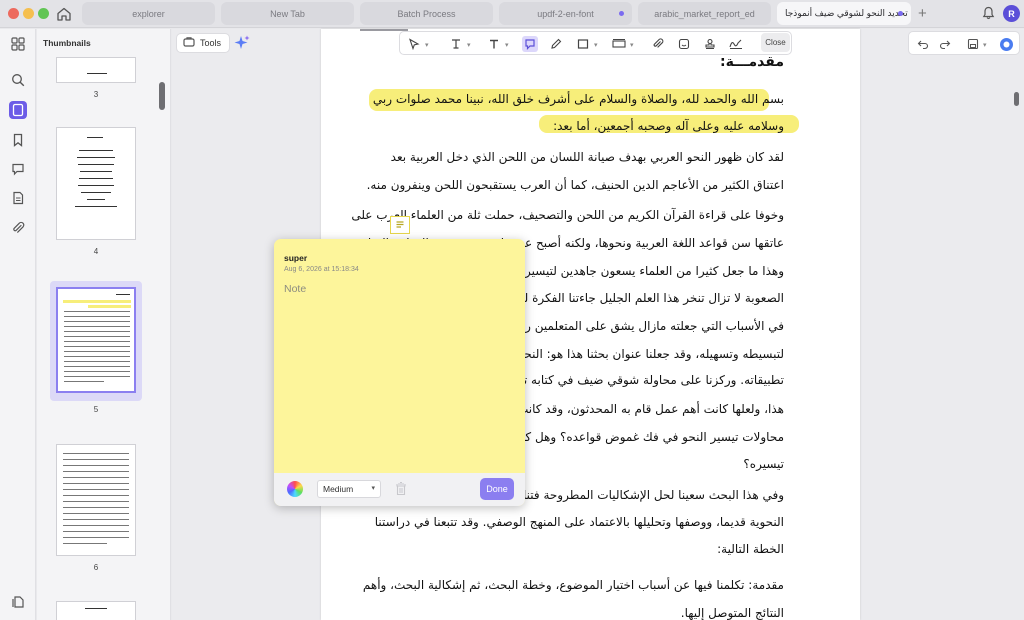 This screenshot has height=620, width=1024. Describe the element at coordinates (162, 96) in the screenshot. I see `thumbnails-scrollbar` at that location.